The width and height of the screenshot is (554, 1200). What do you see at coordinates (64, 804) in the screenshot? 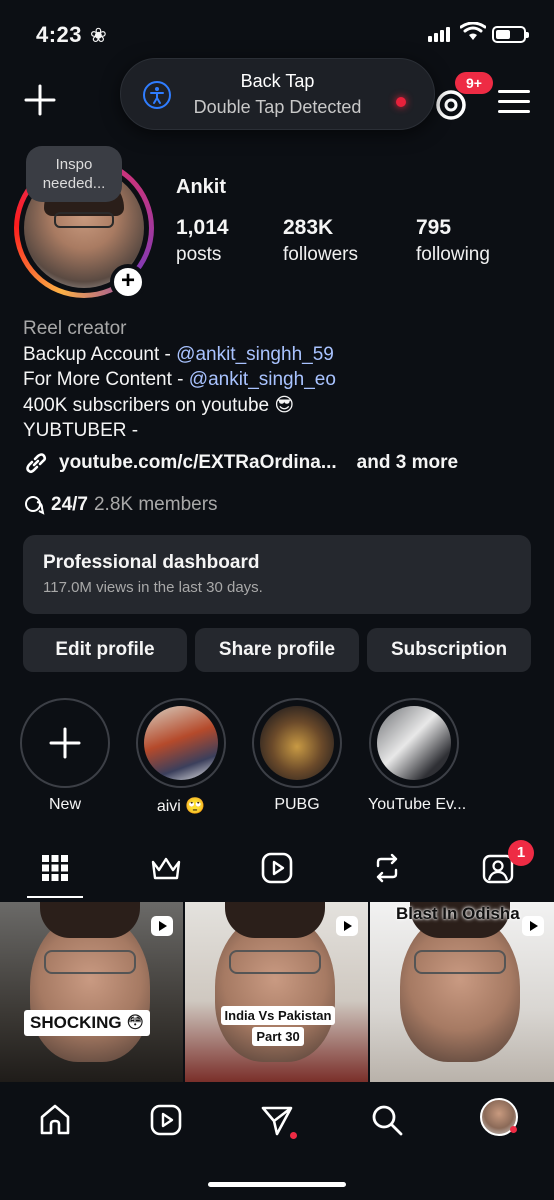
I see `highlight-label: New` at bounding box center [64, 804].